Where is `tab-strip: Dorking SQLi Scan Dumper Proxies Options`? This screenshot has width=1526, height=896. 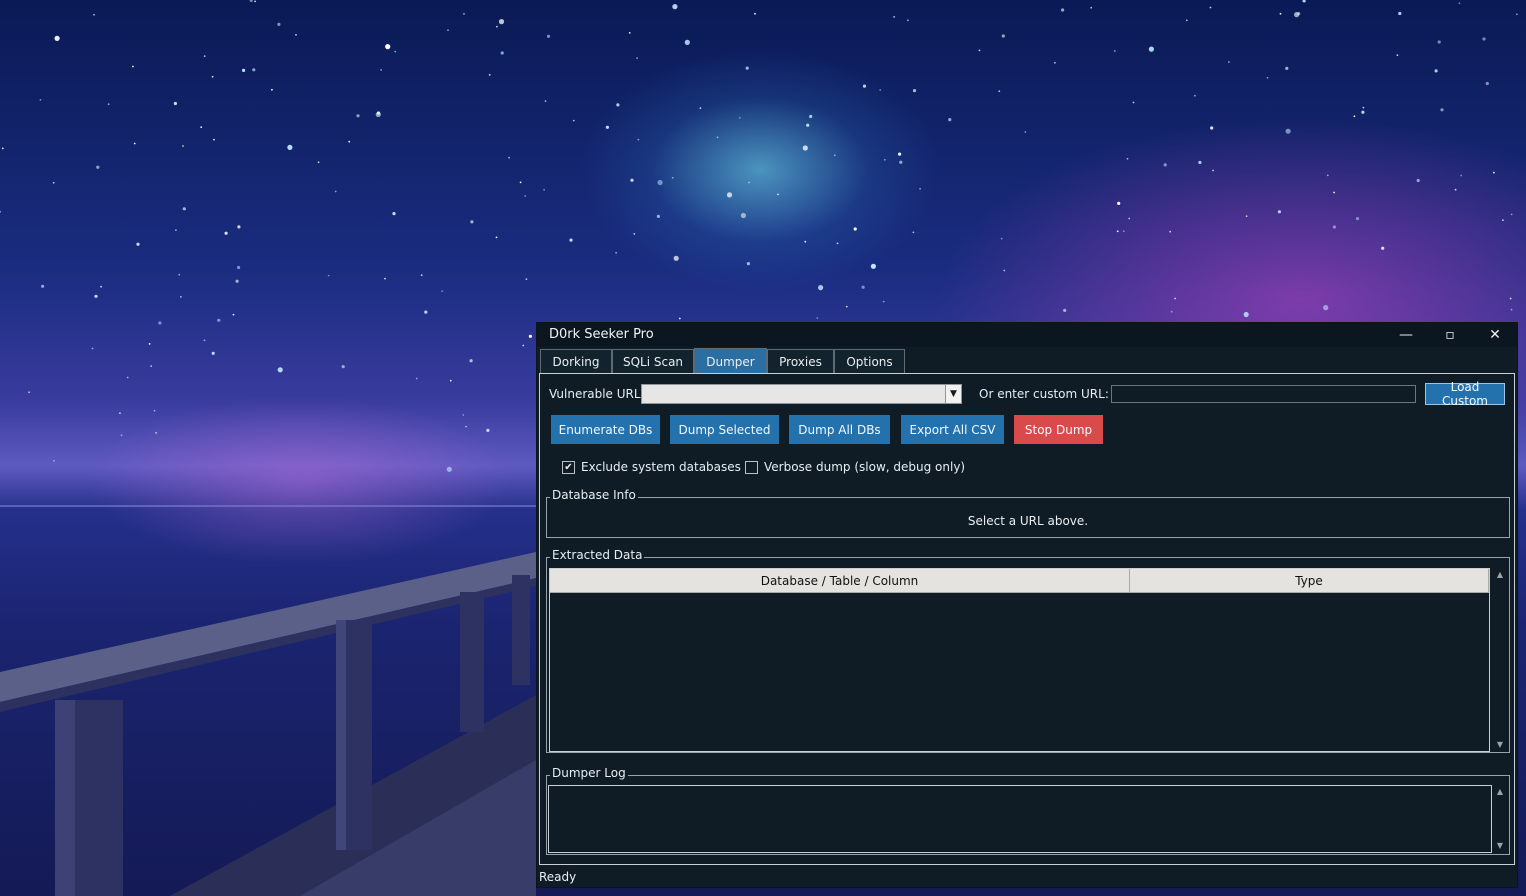
tab-strip: Dorking SQLi Scan Dumper Proxies Options is located at coordinates (1028, 361).